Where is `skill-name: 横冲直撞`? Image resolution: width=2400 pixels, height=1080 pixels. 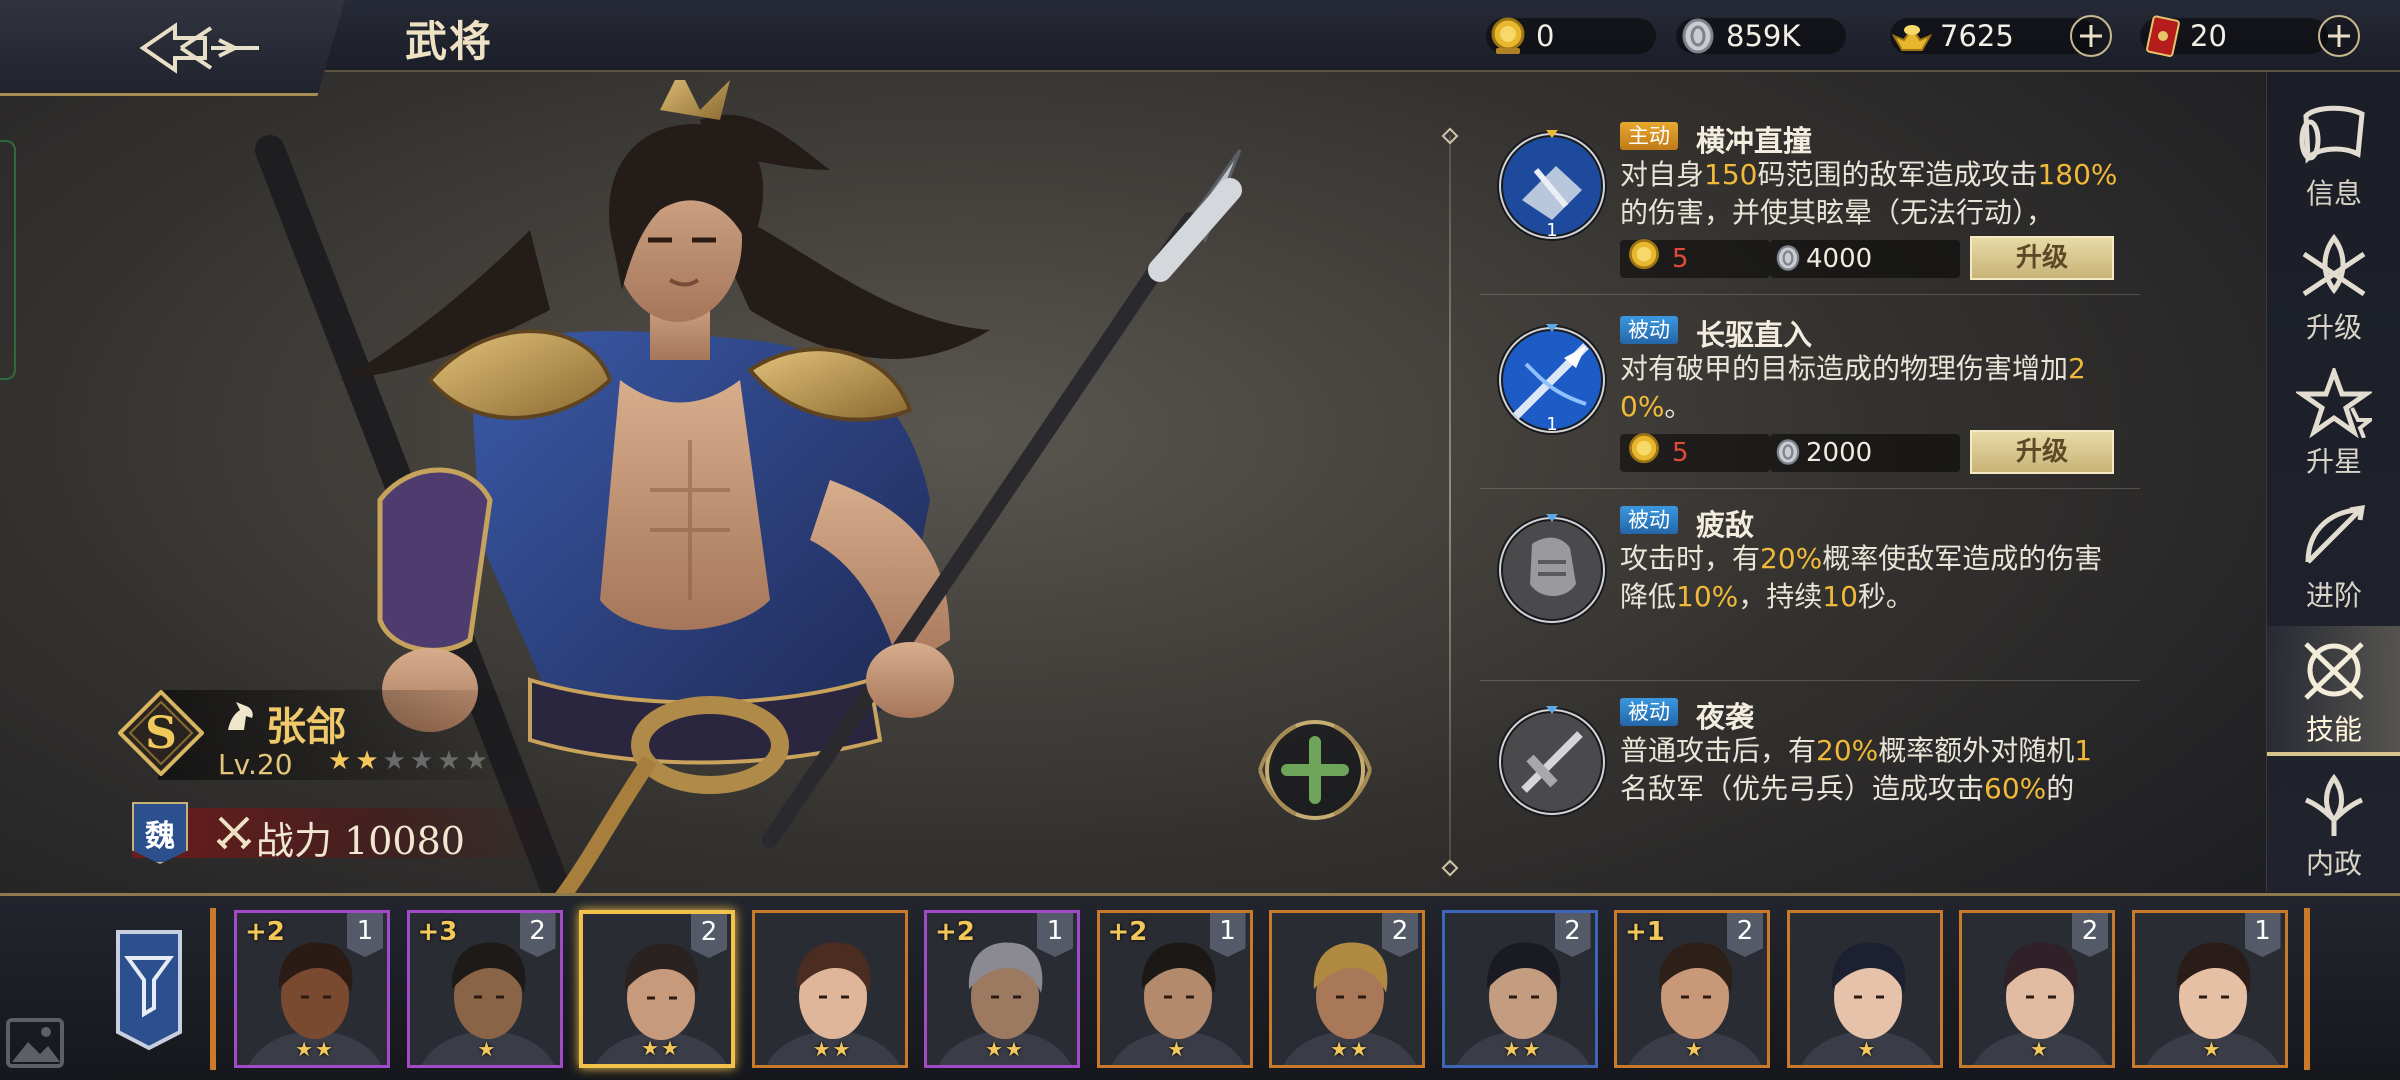 skill-name: 横冲直撞 is located at coordinates (1754, 141).